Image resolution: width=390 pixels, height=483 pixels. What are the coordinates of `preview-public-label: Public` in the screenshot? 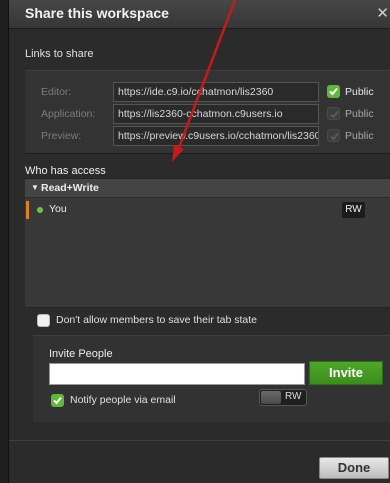 It's located at (359, 136).